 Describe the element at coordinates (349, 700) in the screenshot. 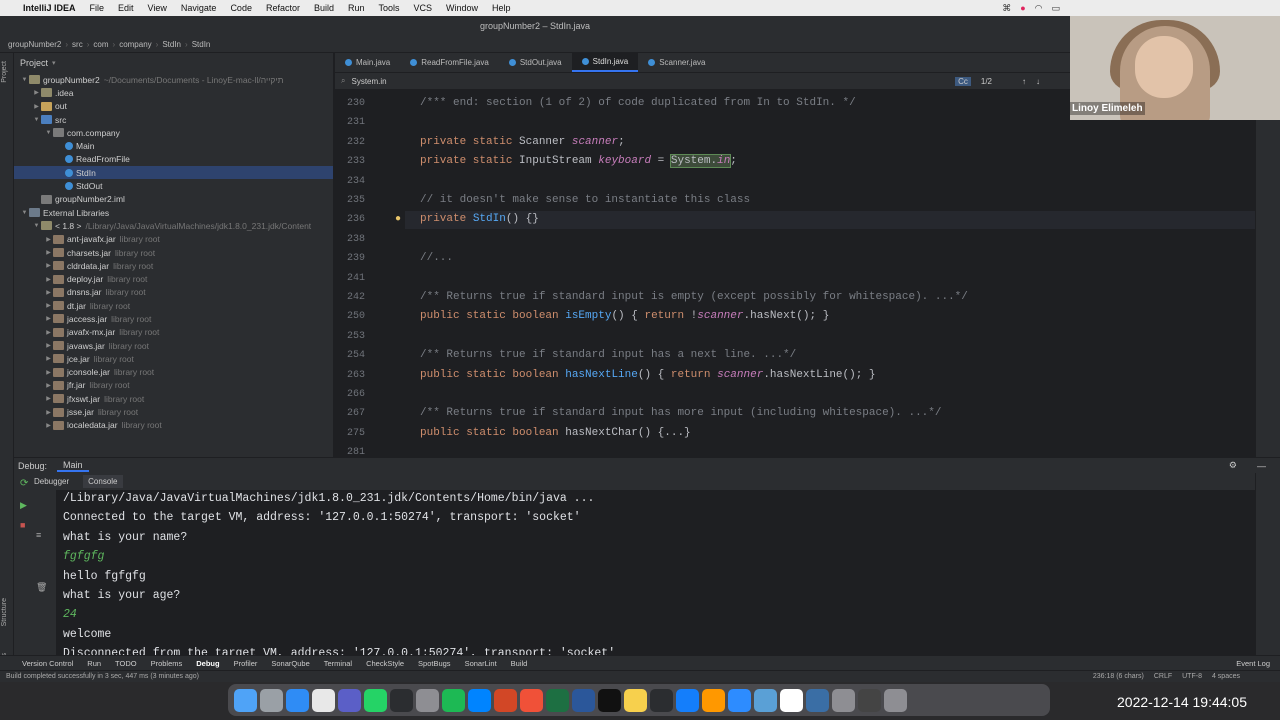

I see `teams-icon` at that location.